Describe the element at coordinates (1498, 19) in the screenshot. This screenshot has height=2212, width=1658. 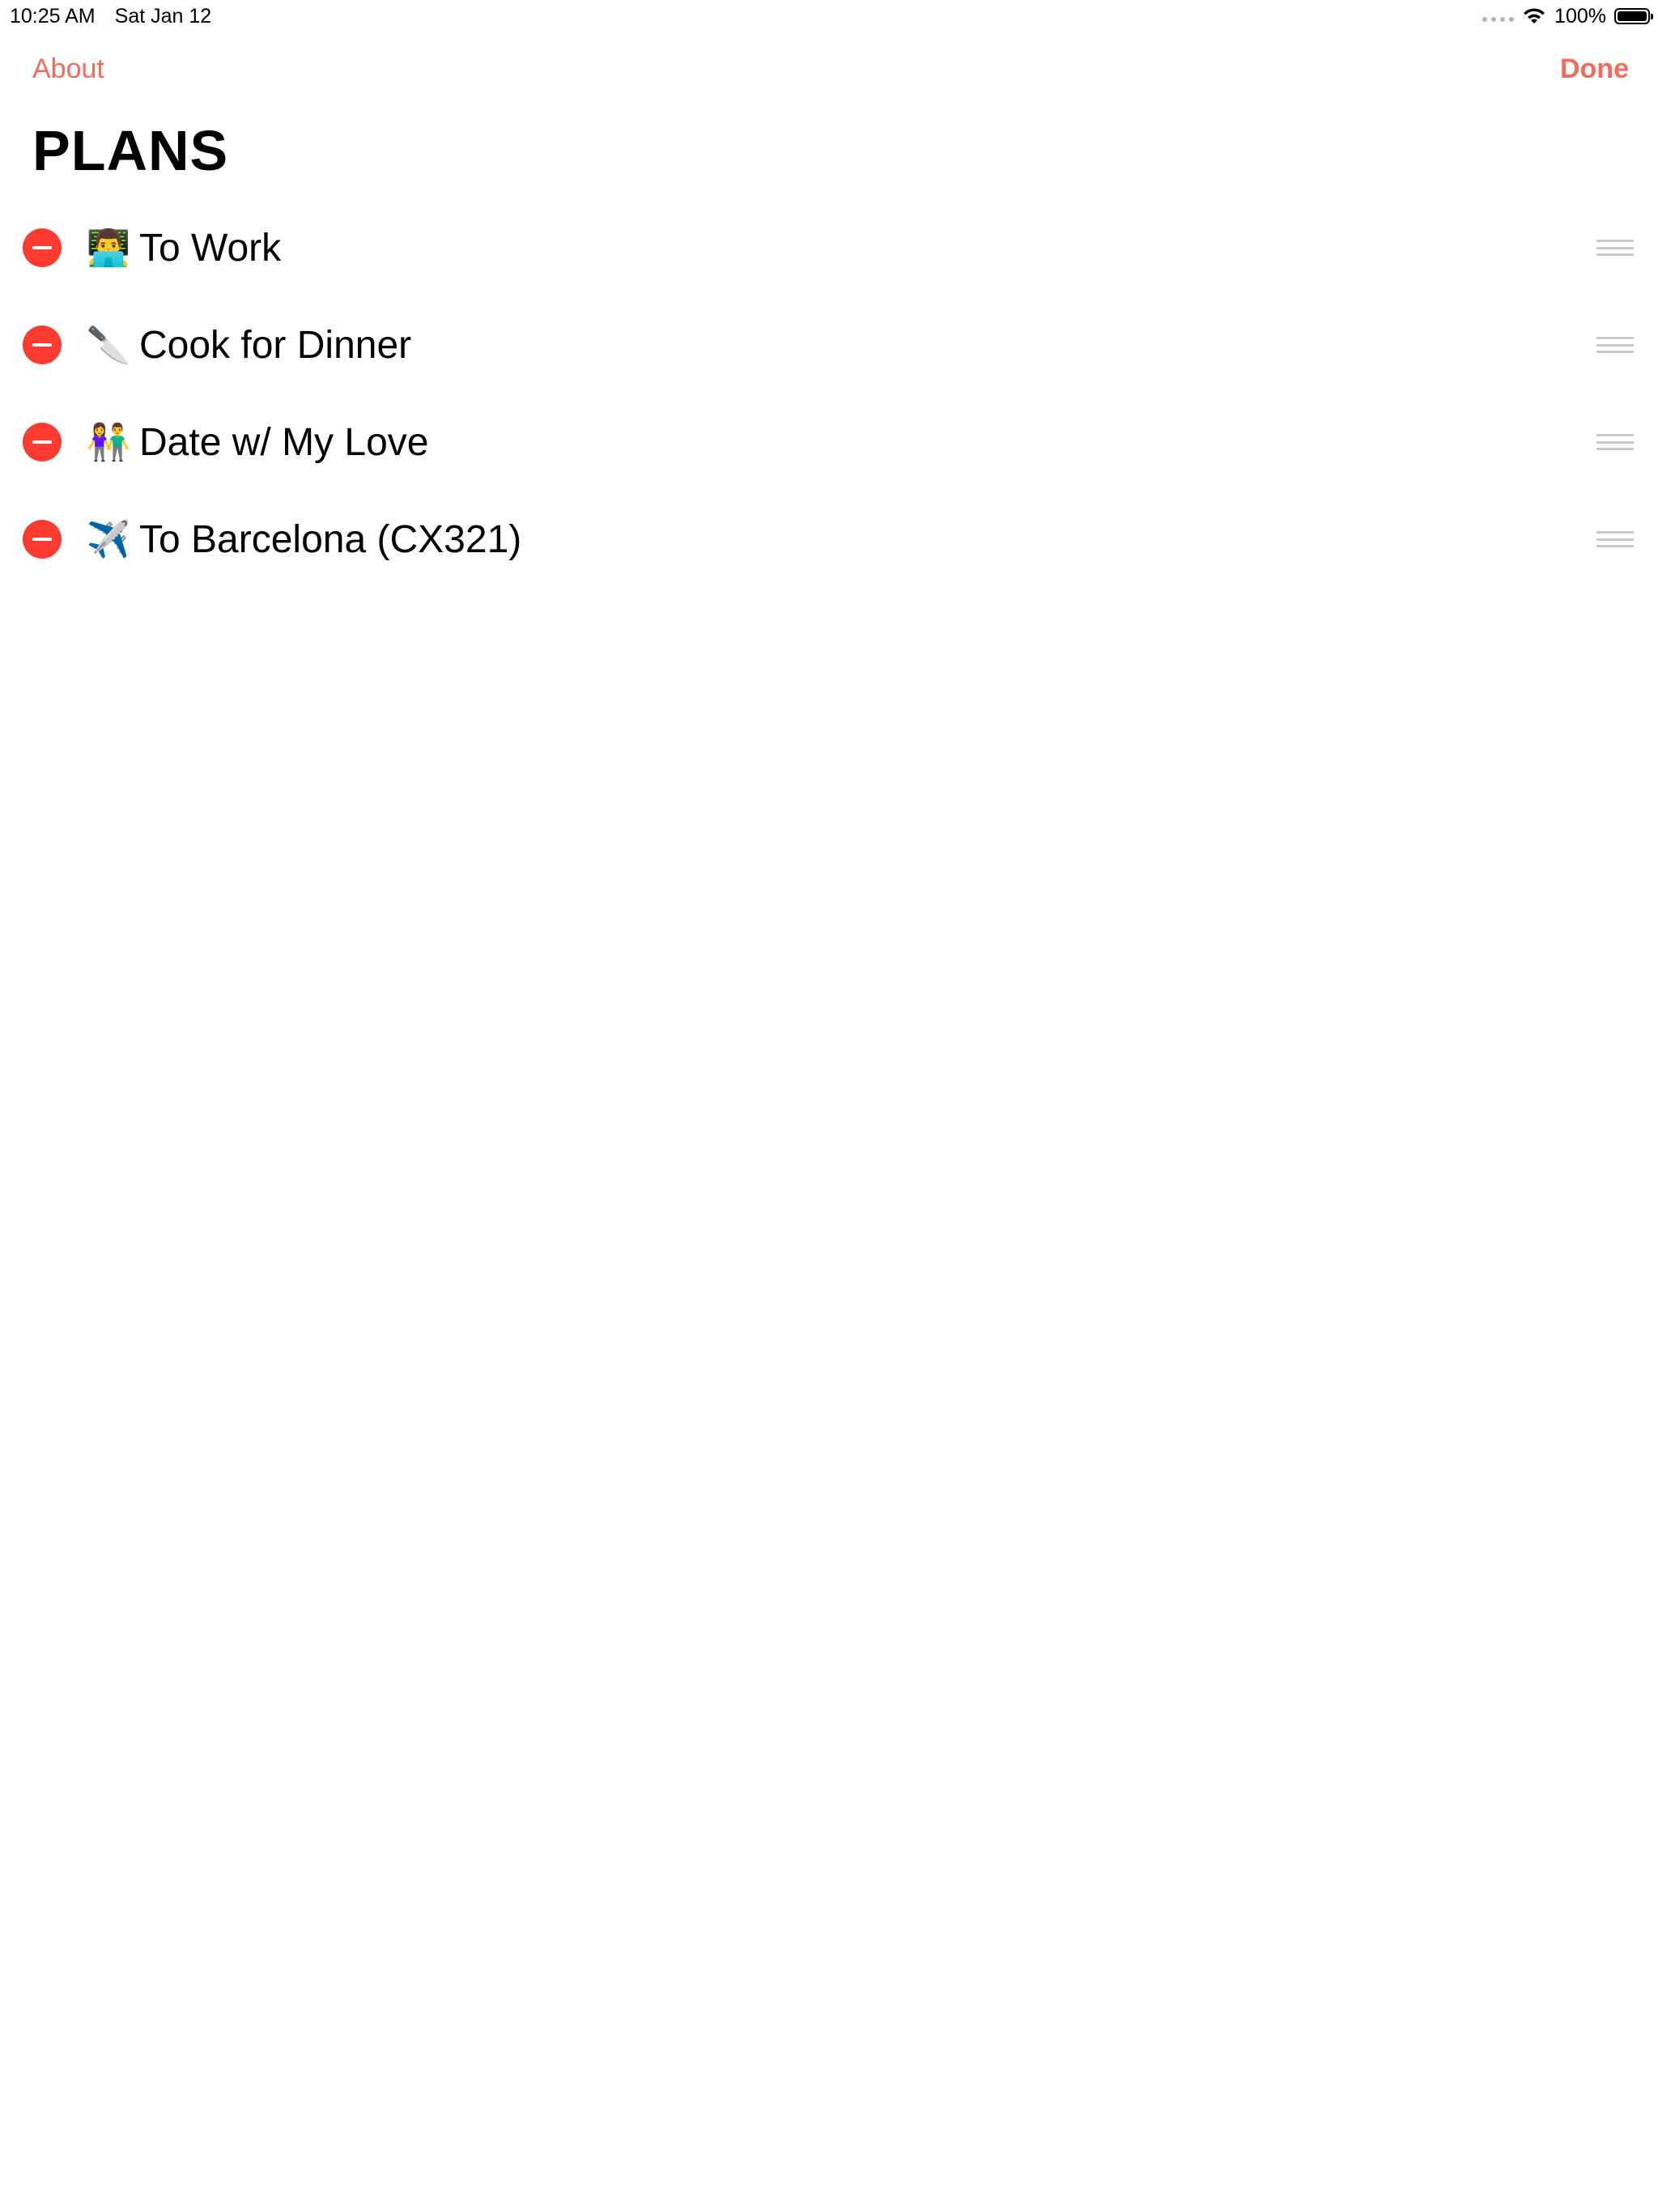
I see `signal-dots-icon` at that location.